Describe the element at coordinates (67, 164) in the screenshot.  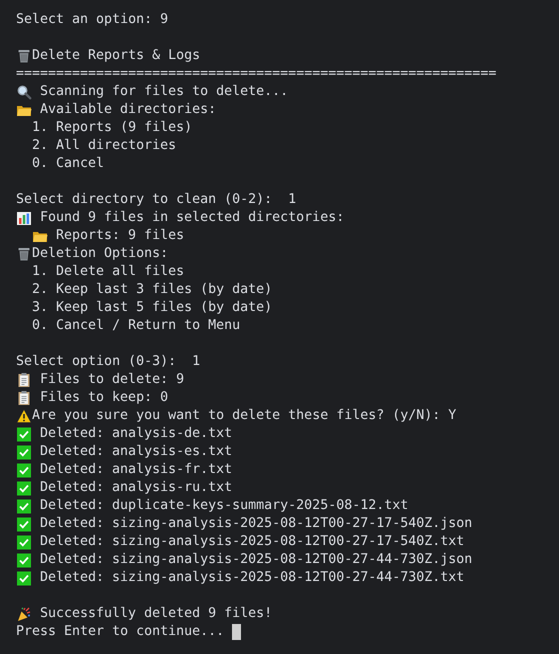
I see `terminal-line: 0. Cancel` at that location.